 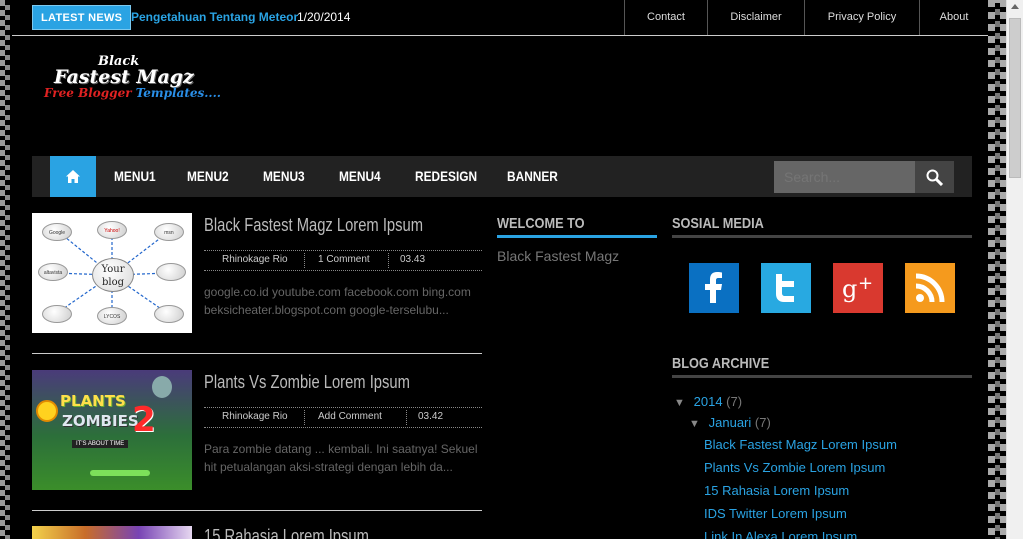 What do you see at coordinates (431, 416) in the screenshot?
I see `post-time: 03.42` at bounding box center [431, 416].